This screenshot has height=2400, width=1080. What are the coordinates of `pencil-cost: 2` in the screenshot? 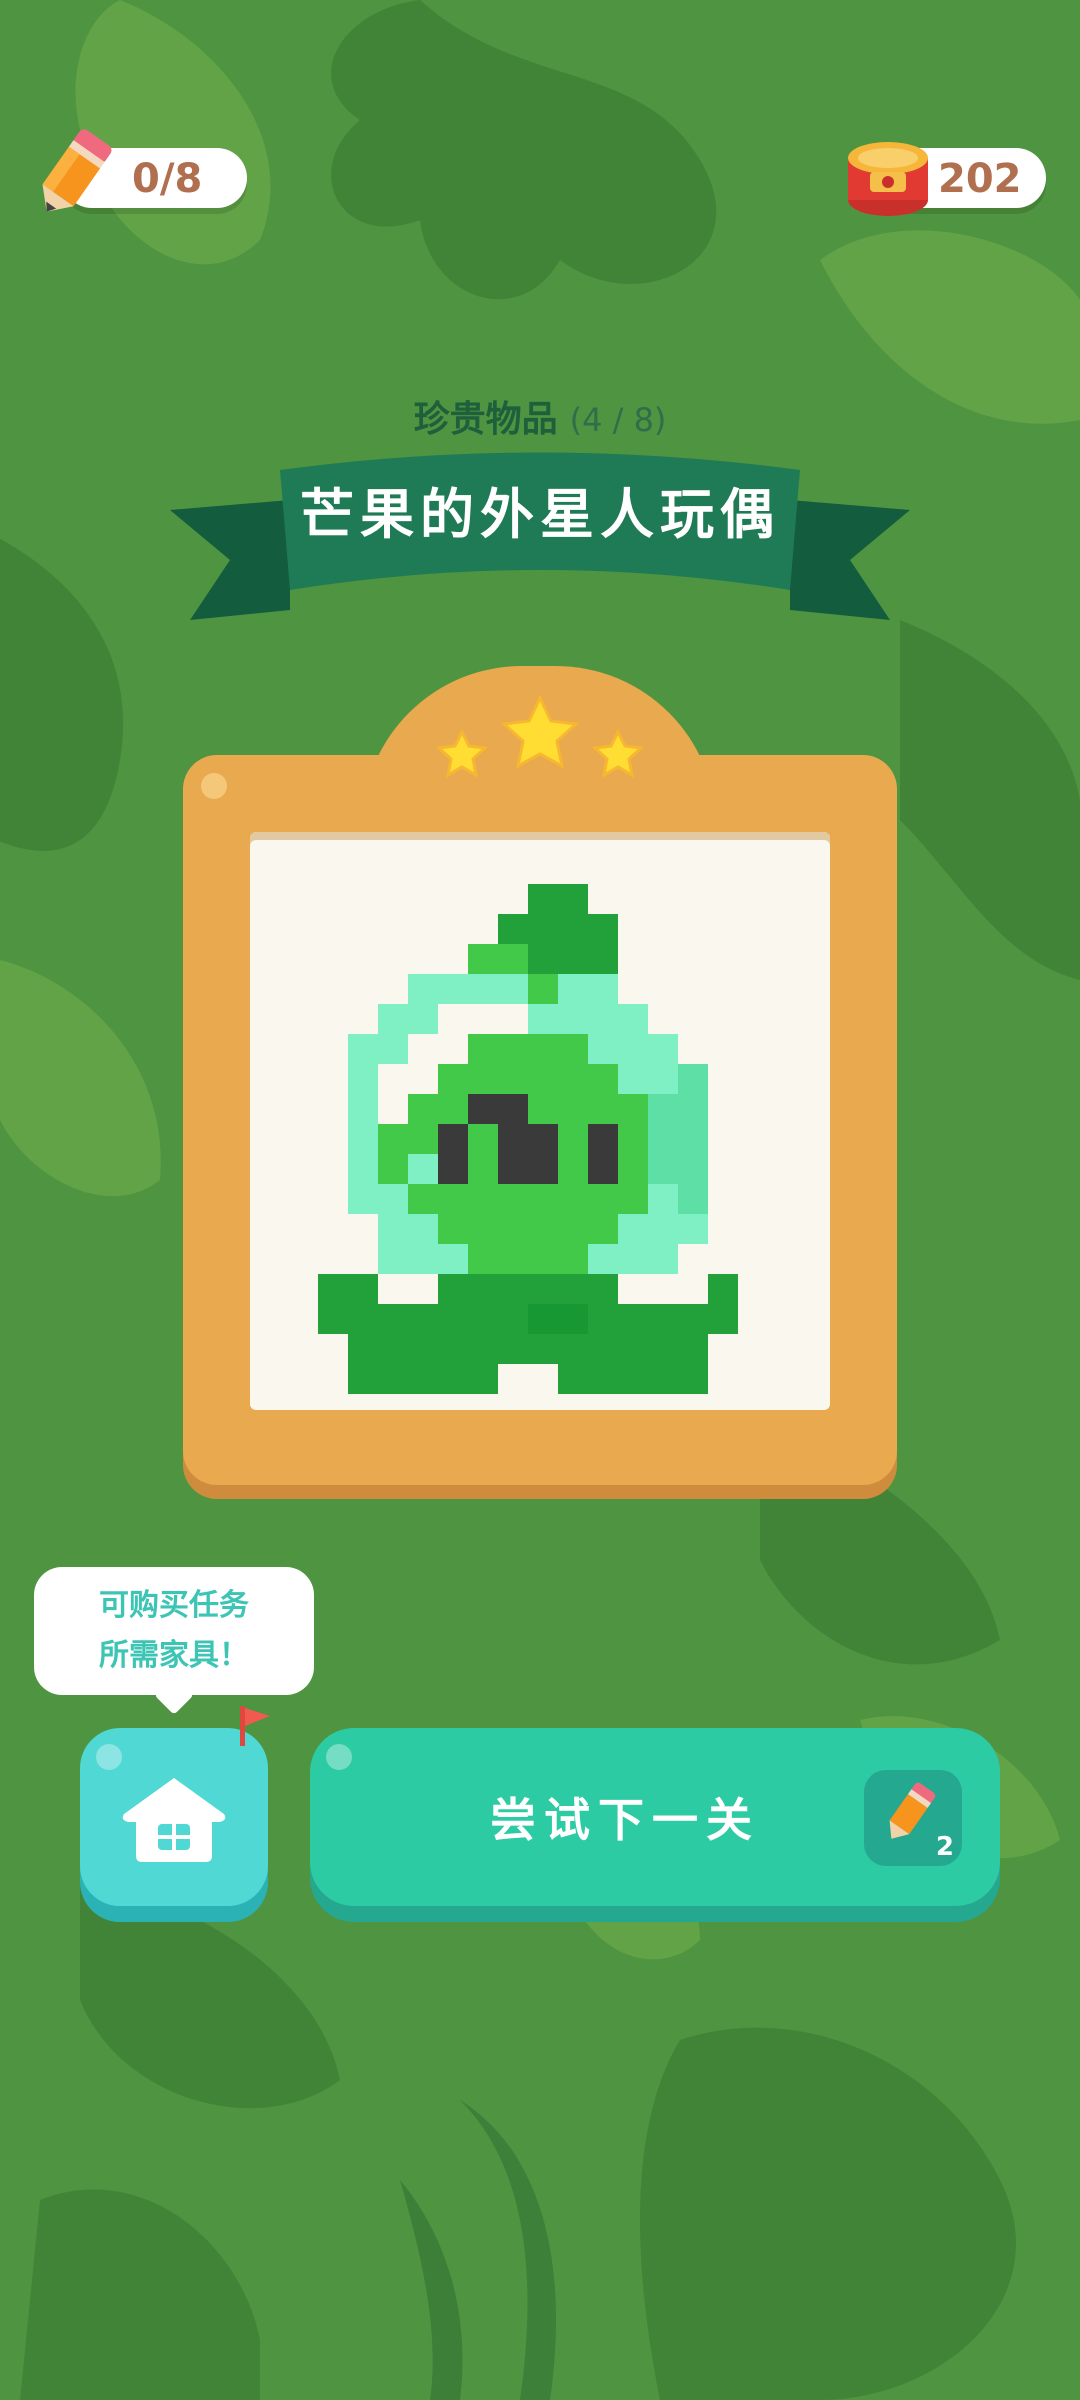 It's located at (944, 1847).